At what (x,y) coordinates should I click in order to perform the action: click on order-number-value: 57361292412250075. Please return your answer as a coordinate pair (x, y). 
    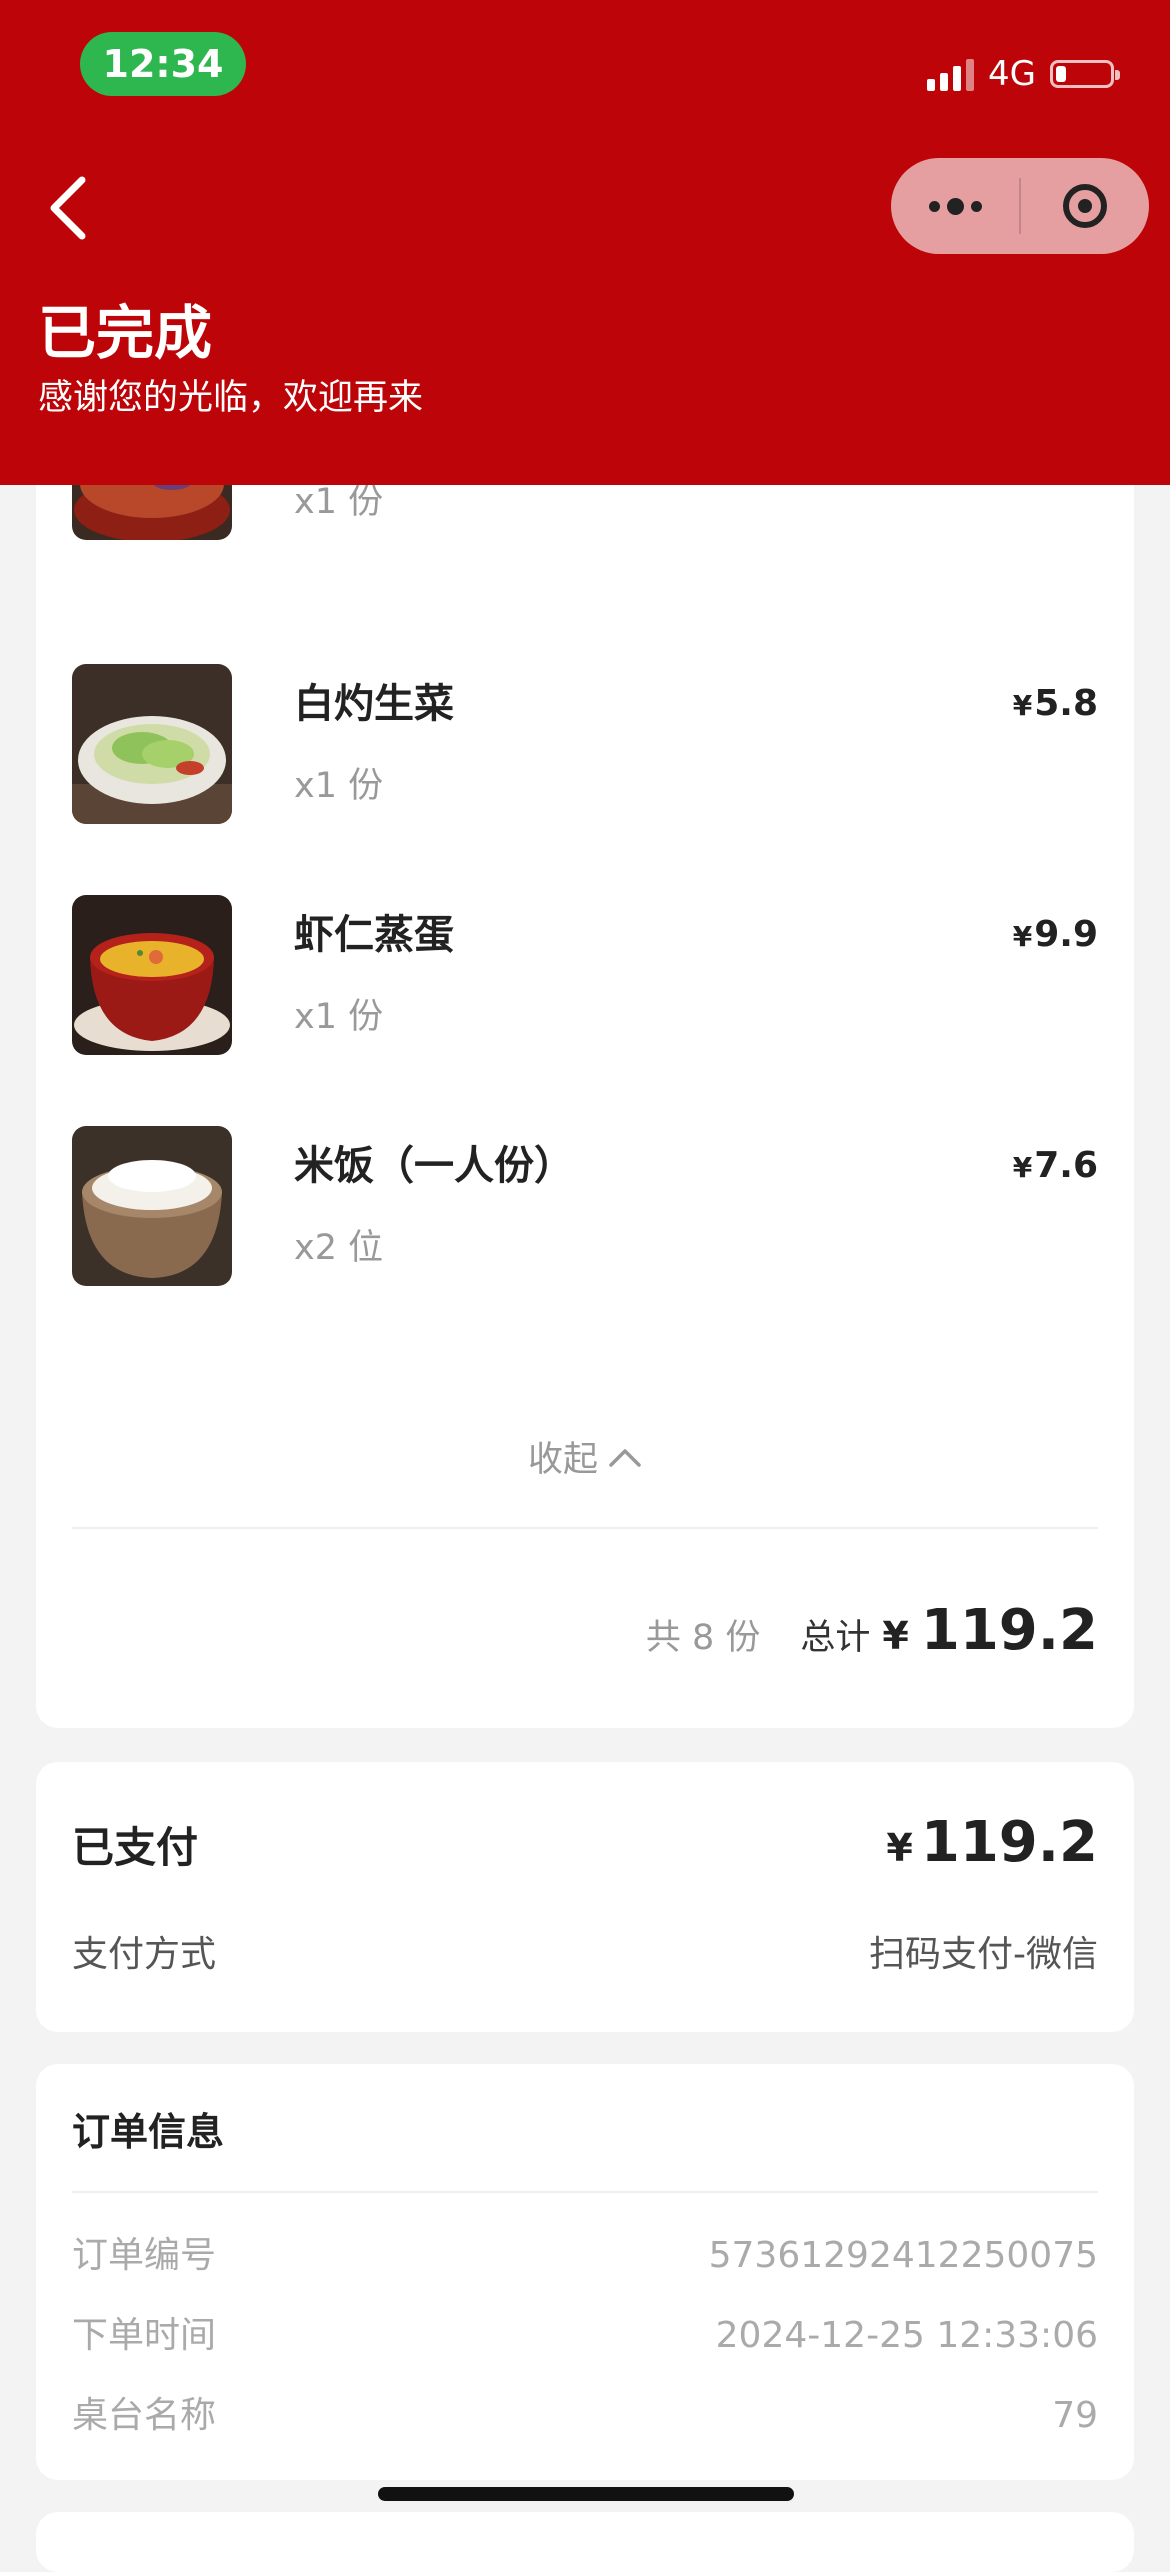
    Looking at the image, I should click on (903, 2256).